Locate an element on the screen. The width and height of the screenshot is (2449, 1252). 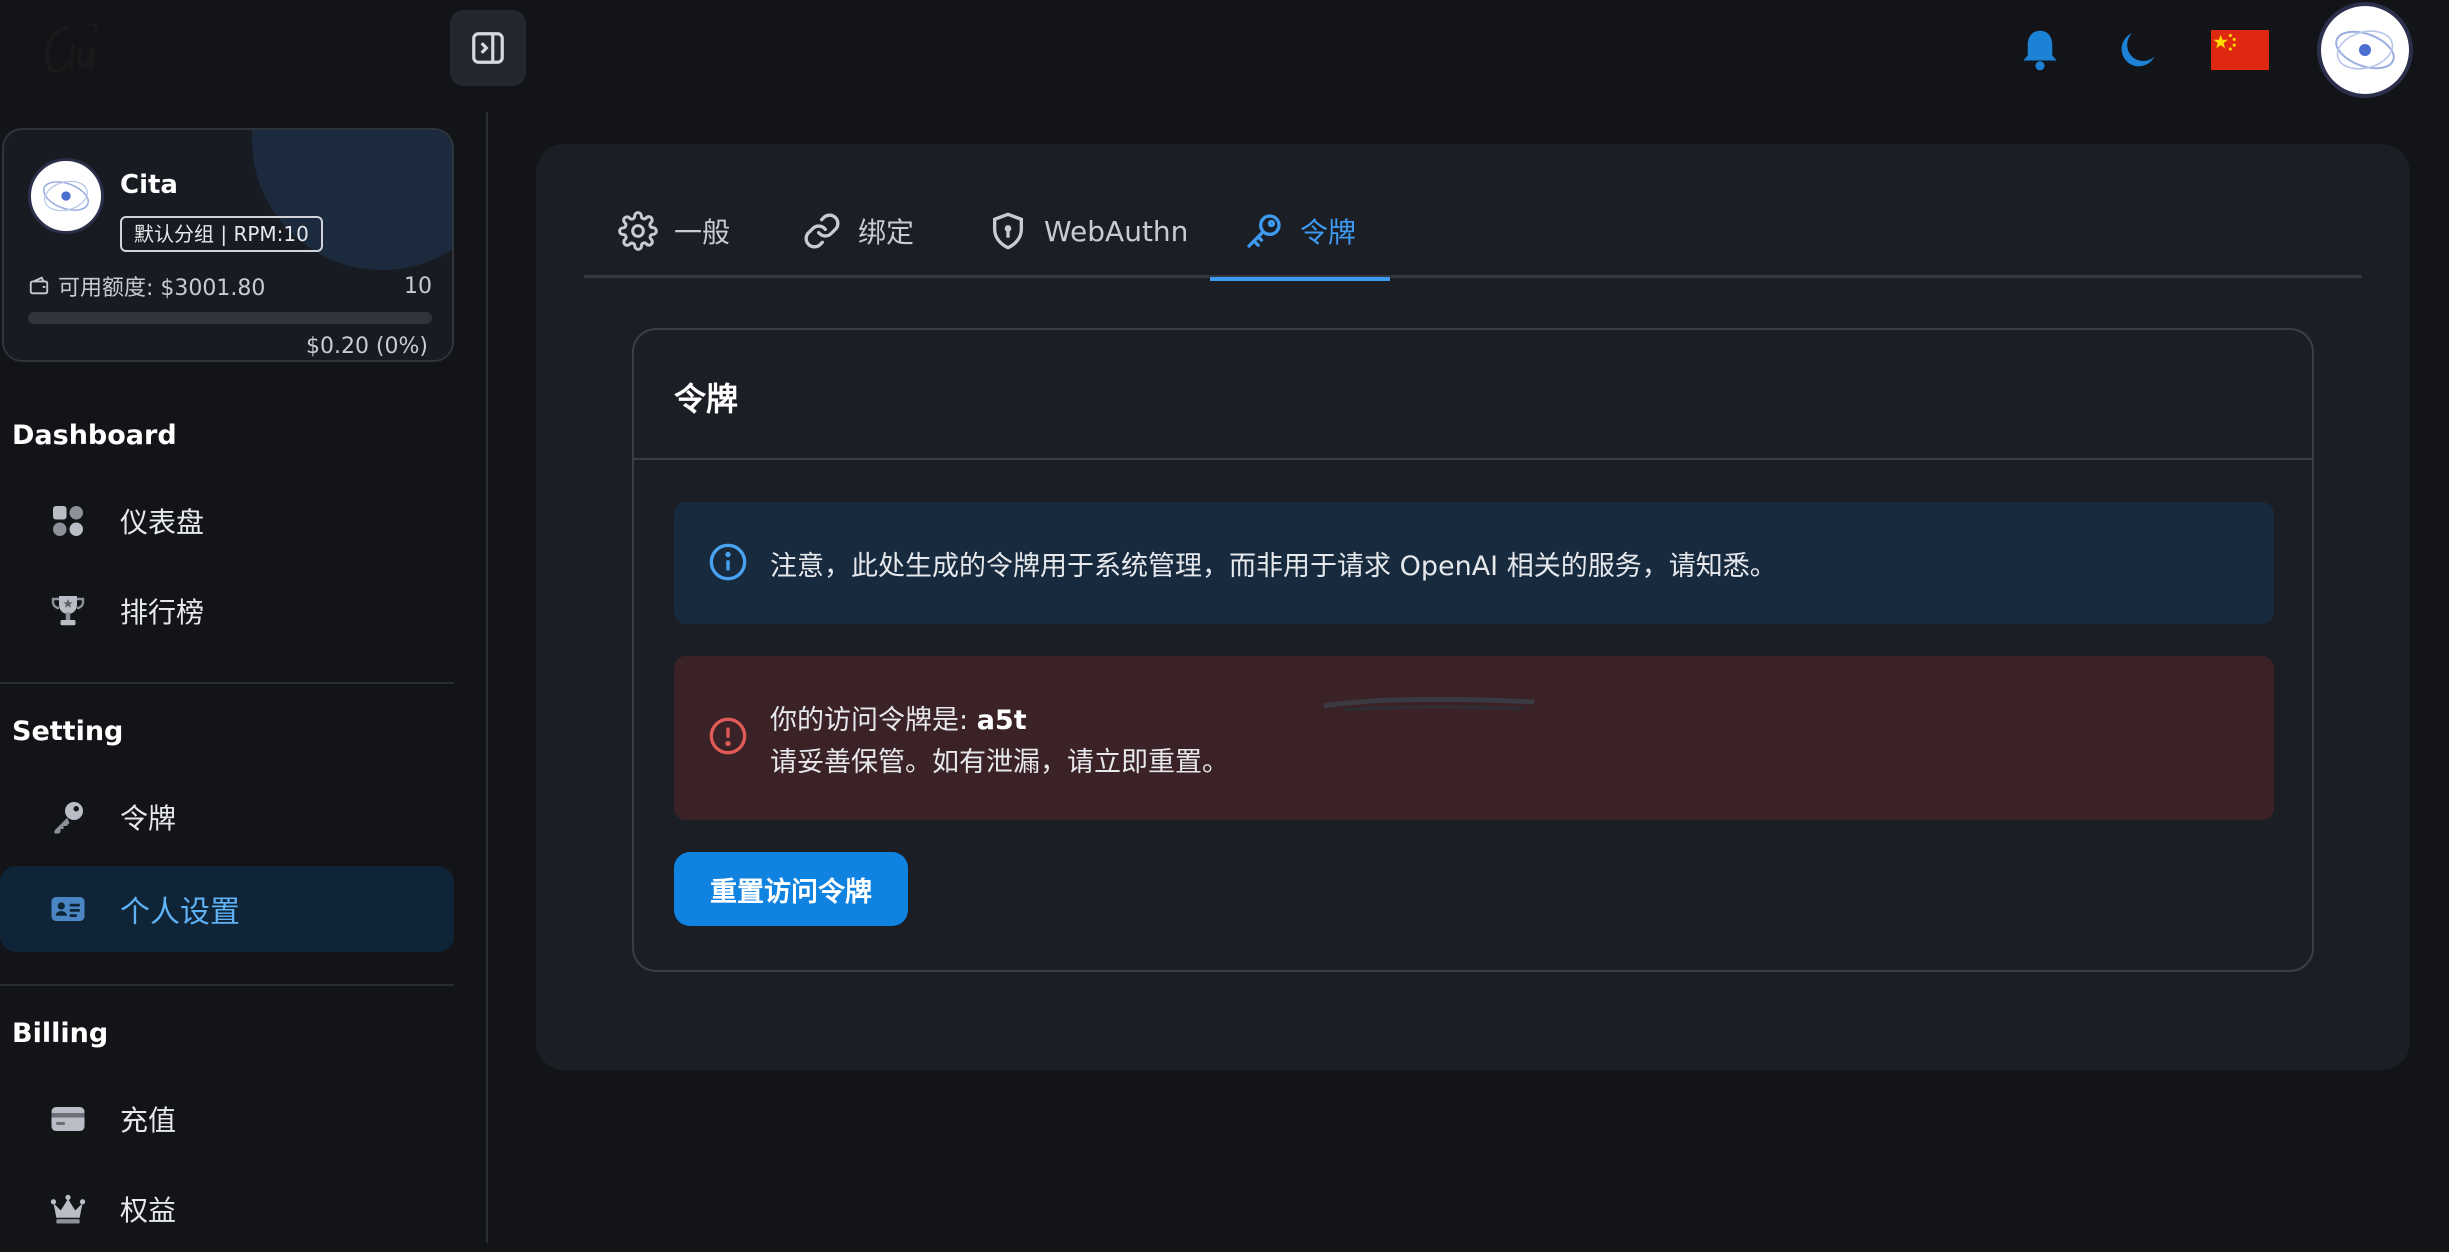
sidebar-item-benefits: 权益 is located at coordinates (227, 1209).